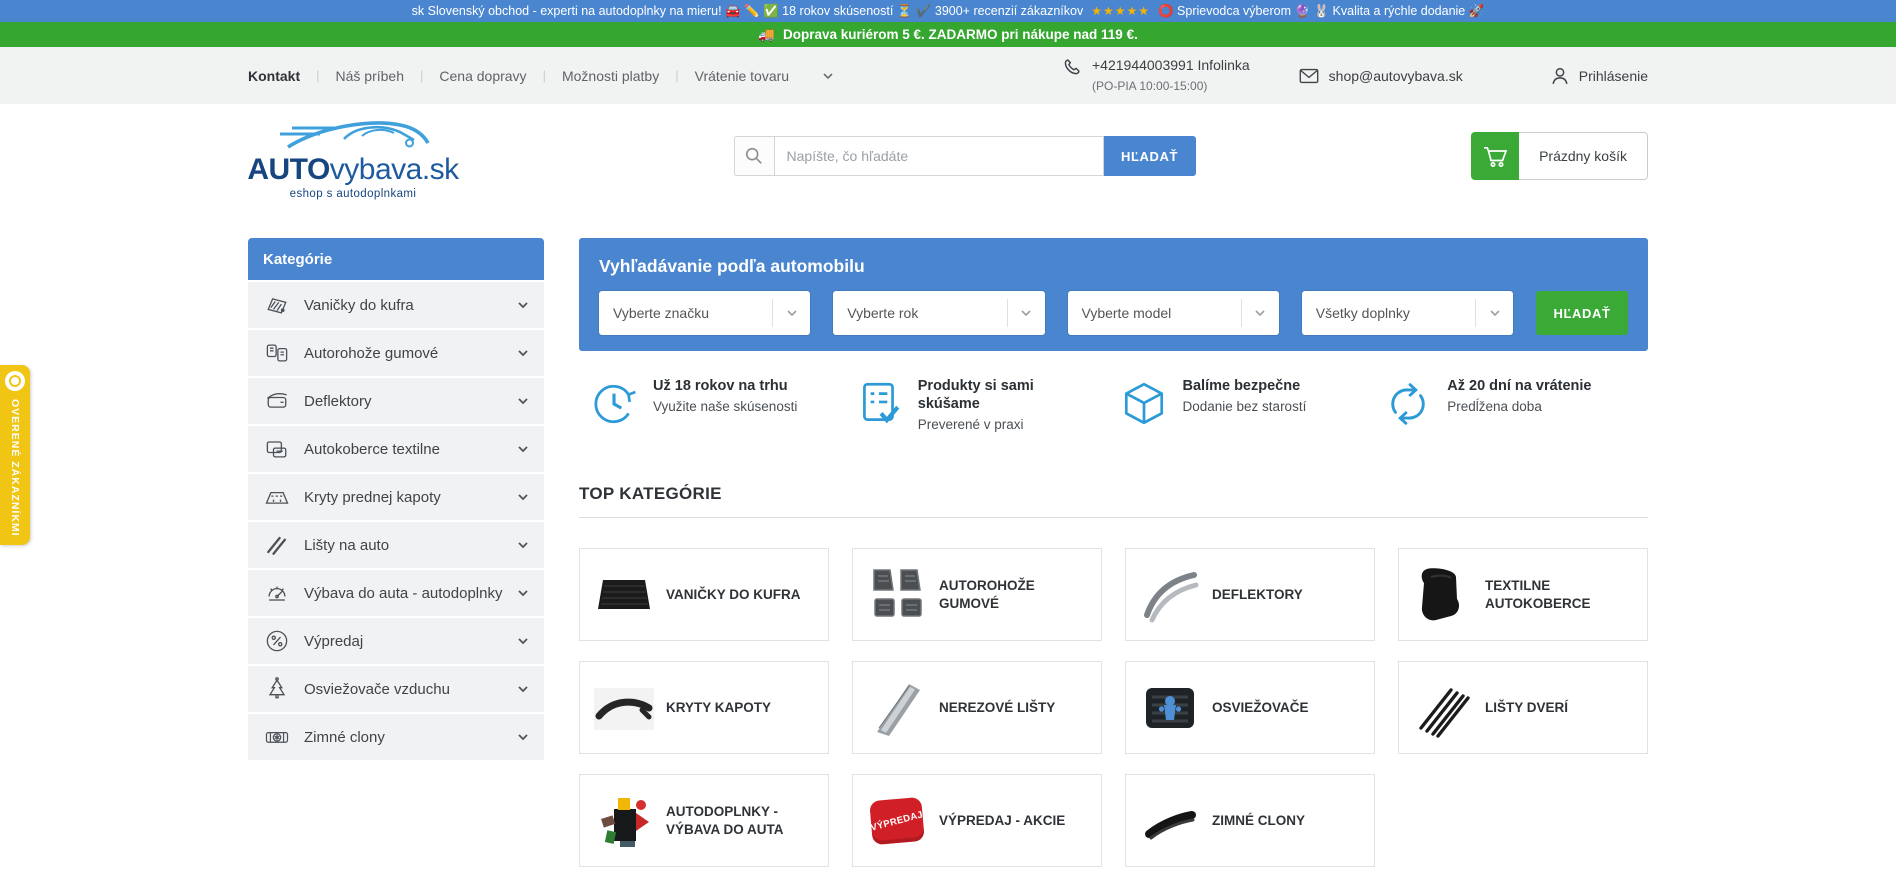 This screenshot has width=1896, height=873. Describe the element at coordinates (372, 497) in the screenshot. I see `sidebar-item-label: Kryty prednej kapoty` at that location.